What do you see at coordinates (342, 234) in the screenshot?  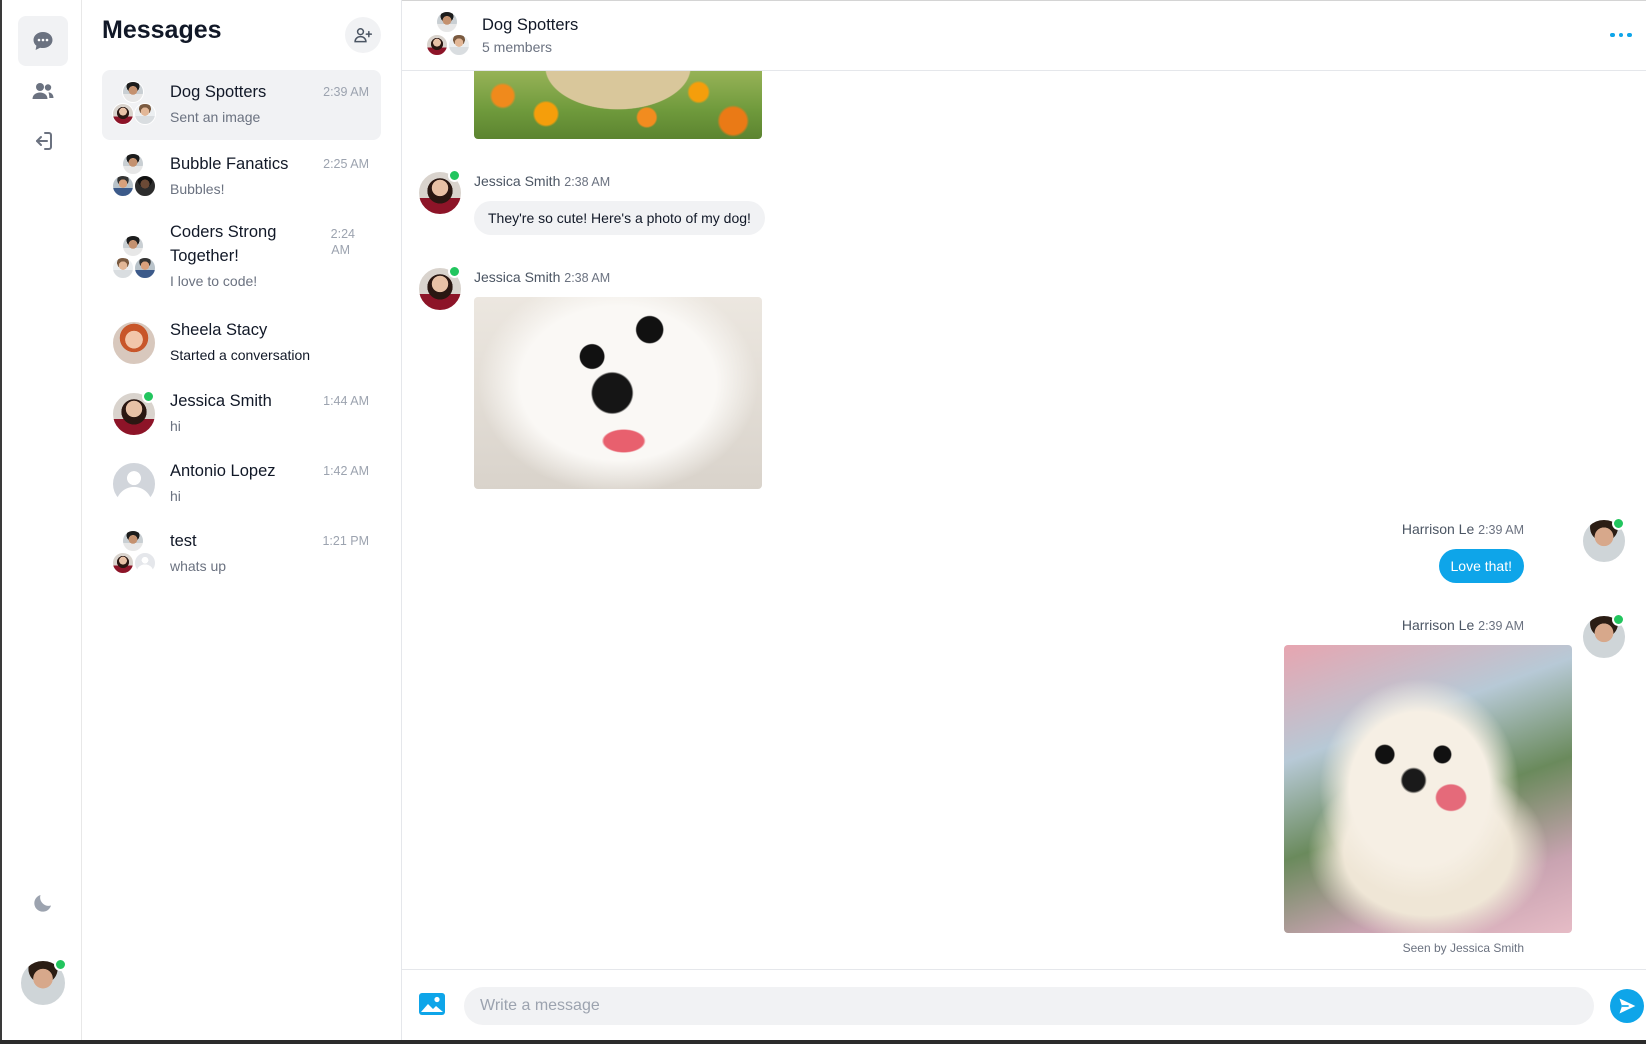 I see `conversation-time: 2:24` at bounding box center [342, 234].